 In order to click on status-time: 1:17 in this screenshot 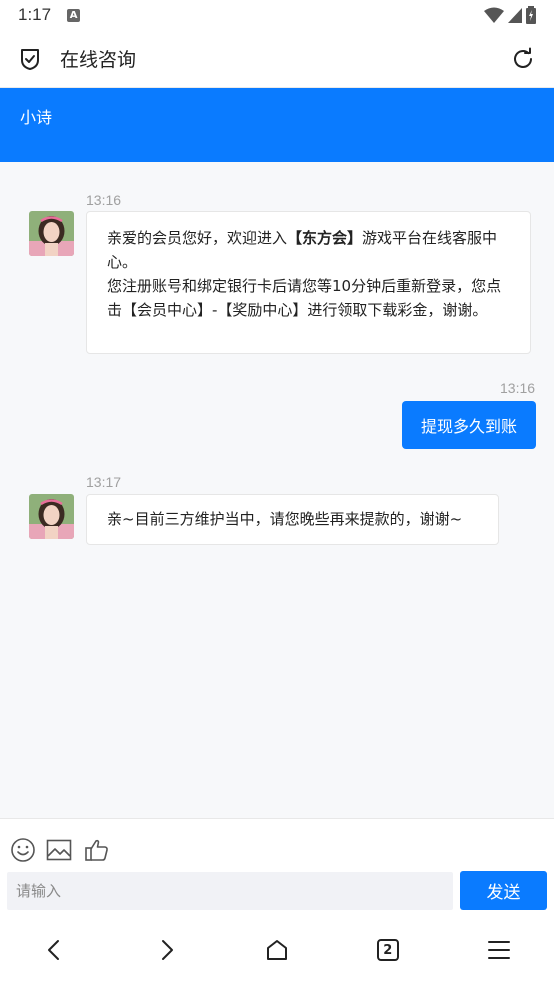, I will do `click(35, 14)`.